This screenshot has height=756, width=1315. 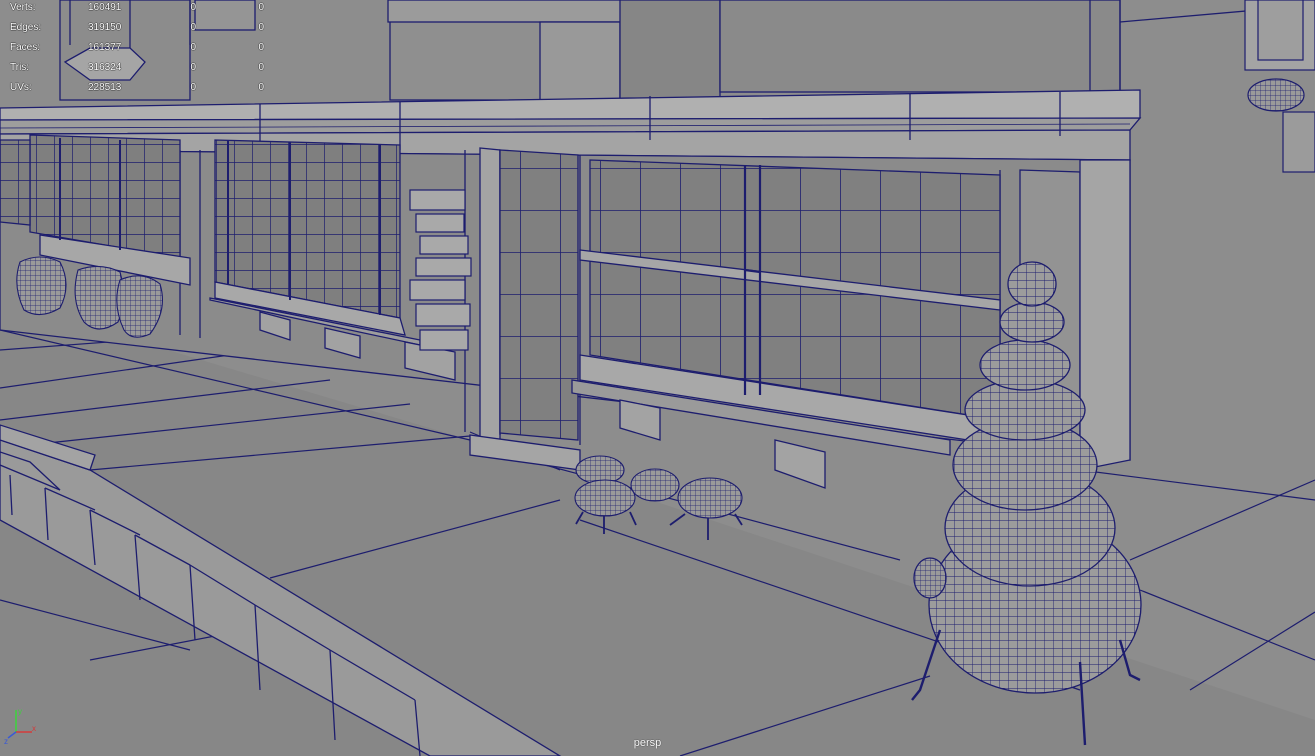 I want to click on axis-x-label: x, so click(x=34, y=728).